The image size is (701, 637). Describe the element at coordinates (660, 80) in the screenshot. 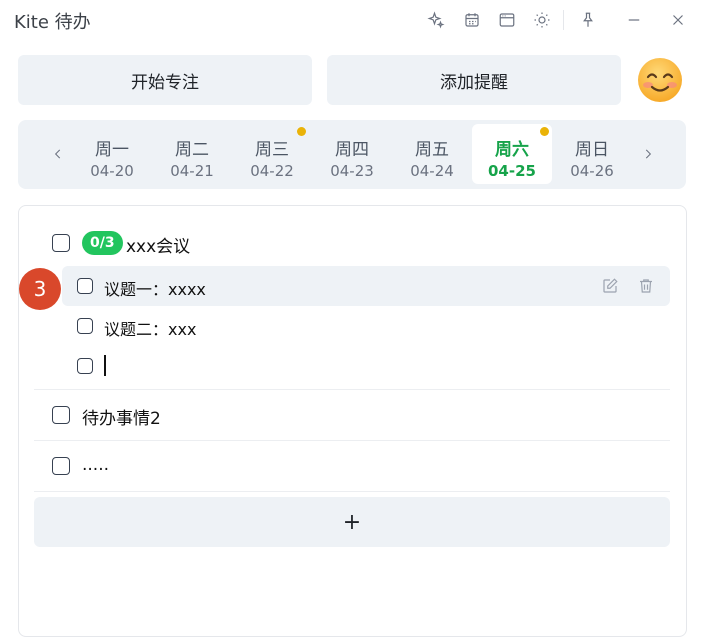

I see `smiling-emoji-avatar` at that location.